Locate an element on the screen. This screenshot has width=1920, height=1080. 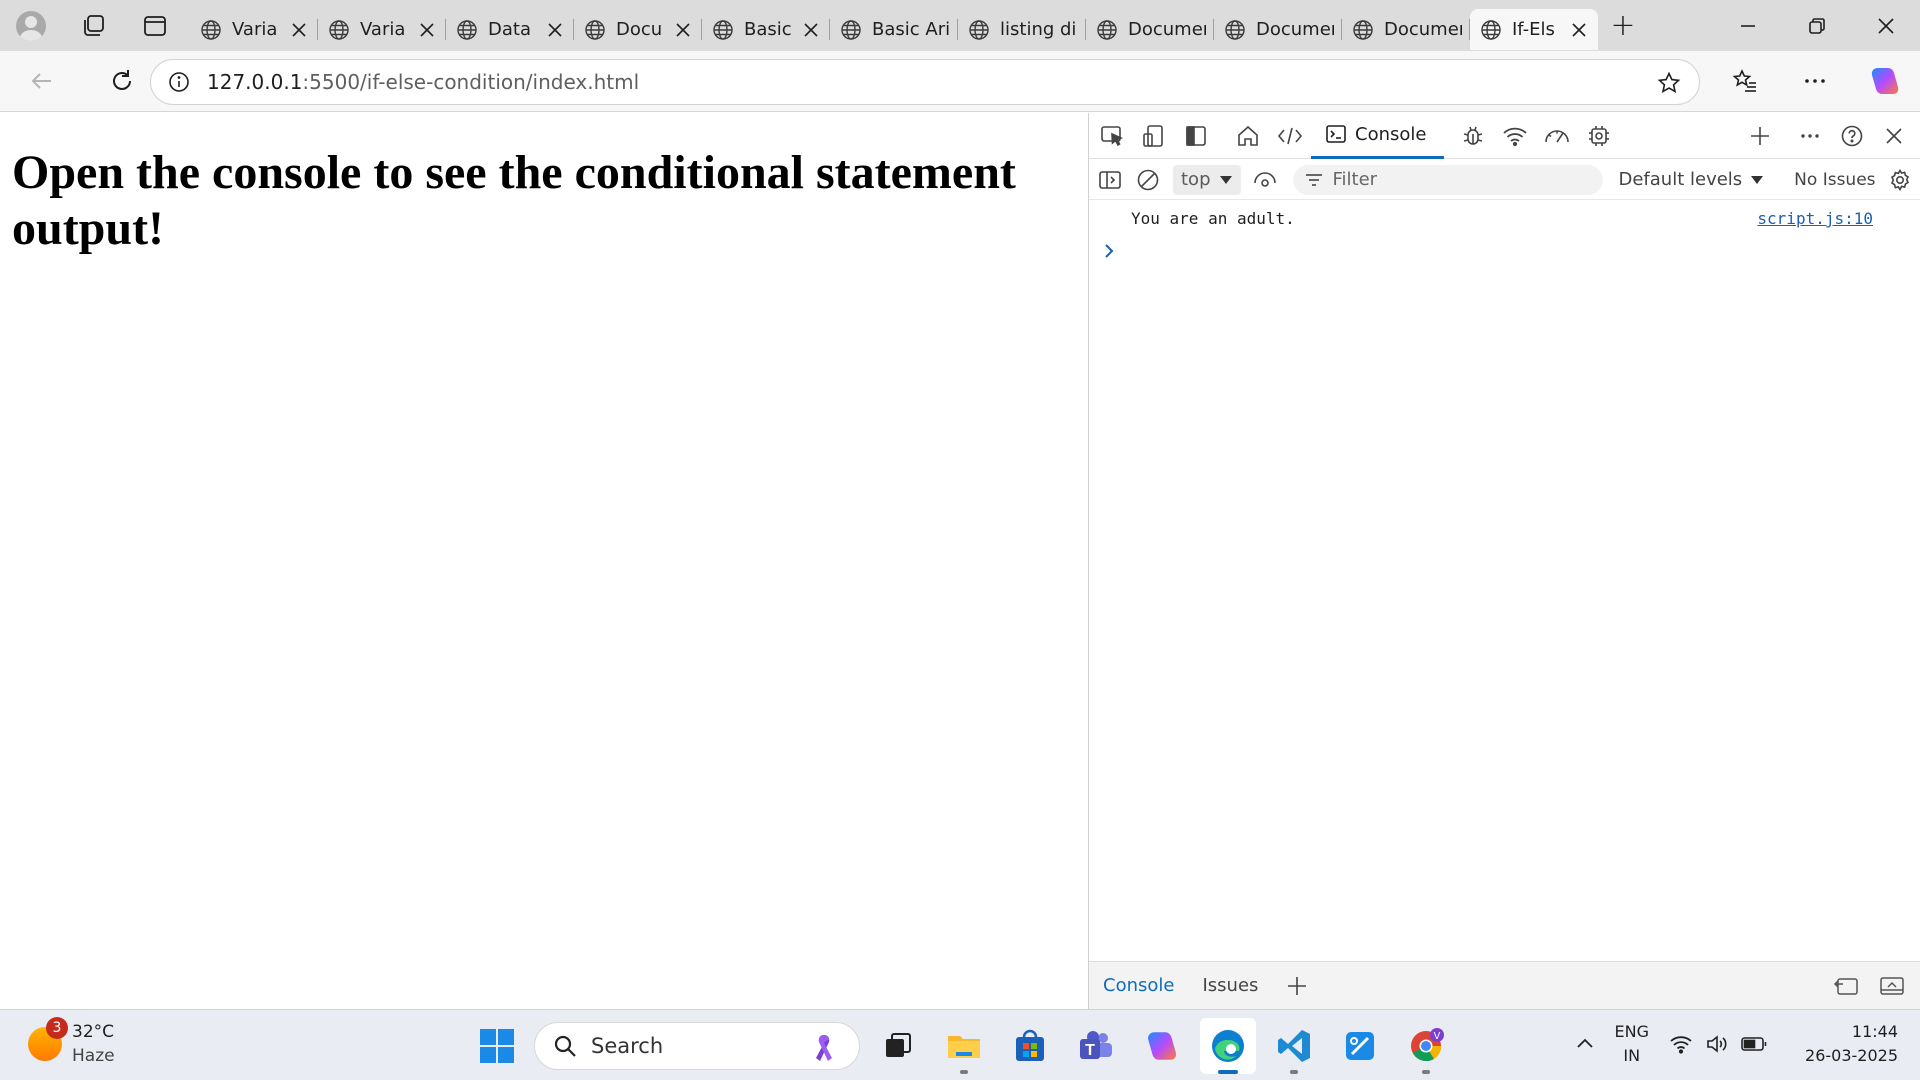
drawer-add-tab-button is located at coordinates (1297, 986).